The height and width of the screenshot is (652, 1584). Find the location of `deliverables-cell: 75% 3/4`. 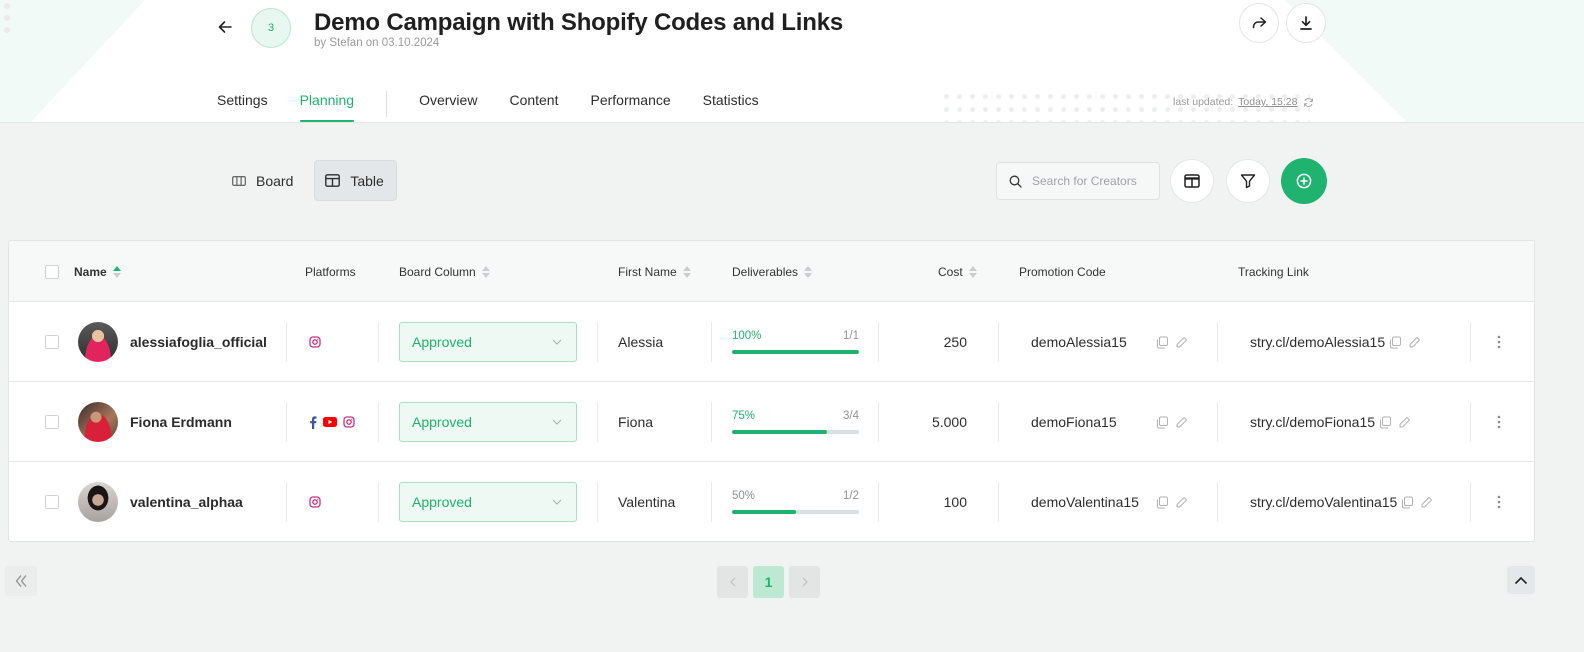

deliverables-cell: 75% 3/4 is located at coordinates (795, 422).